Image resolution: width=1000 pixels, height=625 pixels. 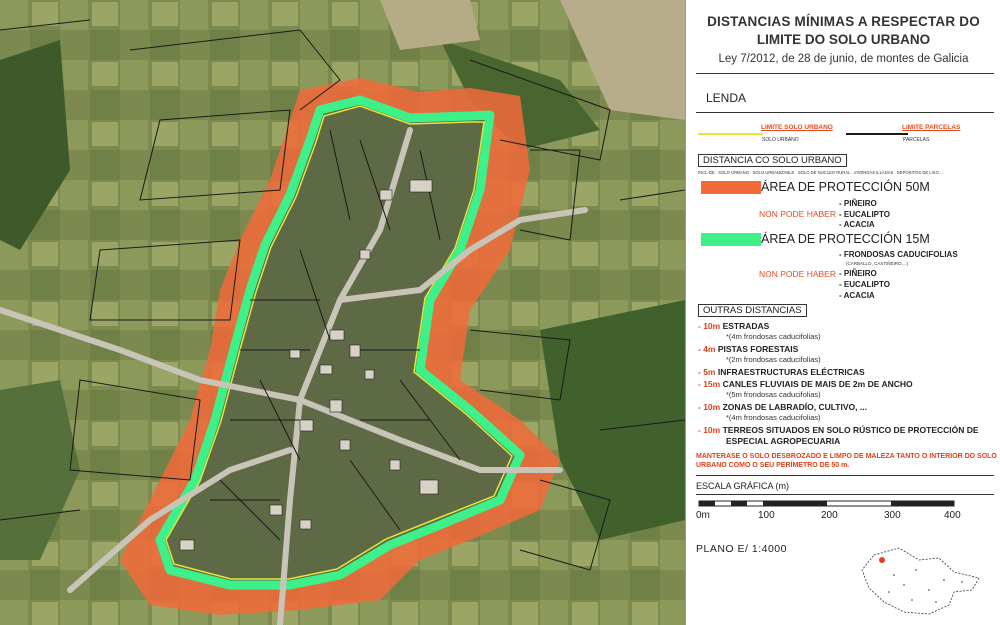 I want to click on distance-label: INFRAESTRUCTURAS ELÉCTRICAS, so click(x=791, y=372).